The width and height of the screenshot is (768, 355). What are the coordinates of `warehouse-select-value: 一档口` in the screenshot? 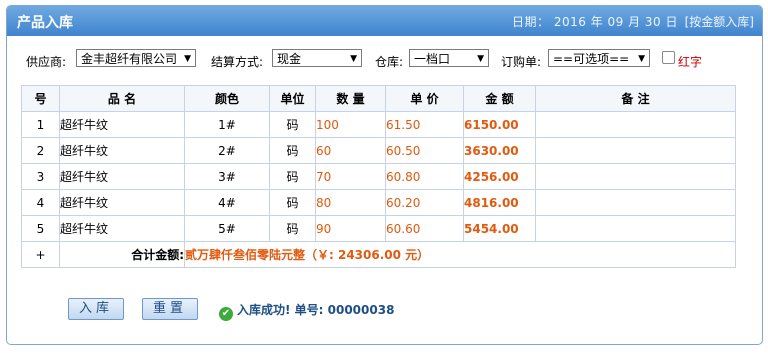 It's located at (432, 59).